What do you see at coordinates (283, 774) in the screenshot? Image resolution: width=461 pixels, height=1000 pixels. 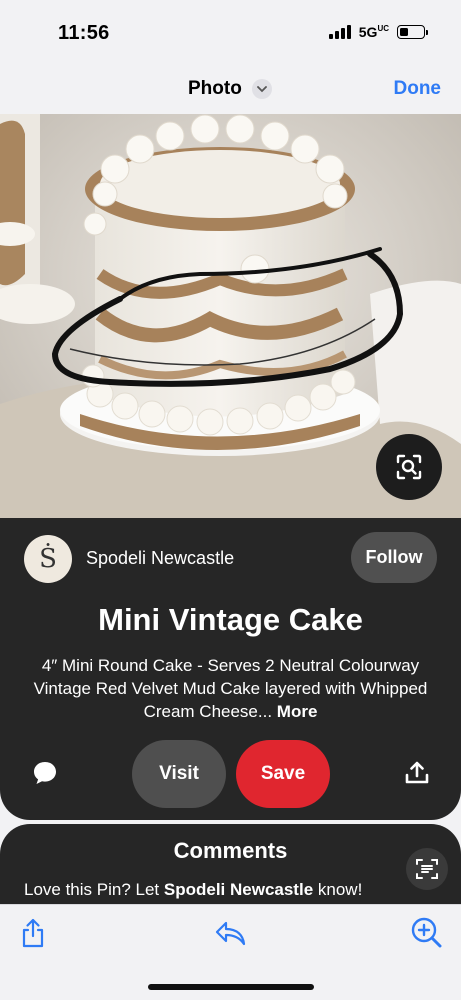 I see `save-button: Save` at bounding box center [283, 774].